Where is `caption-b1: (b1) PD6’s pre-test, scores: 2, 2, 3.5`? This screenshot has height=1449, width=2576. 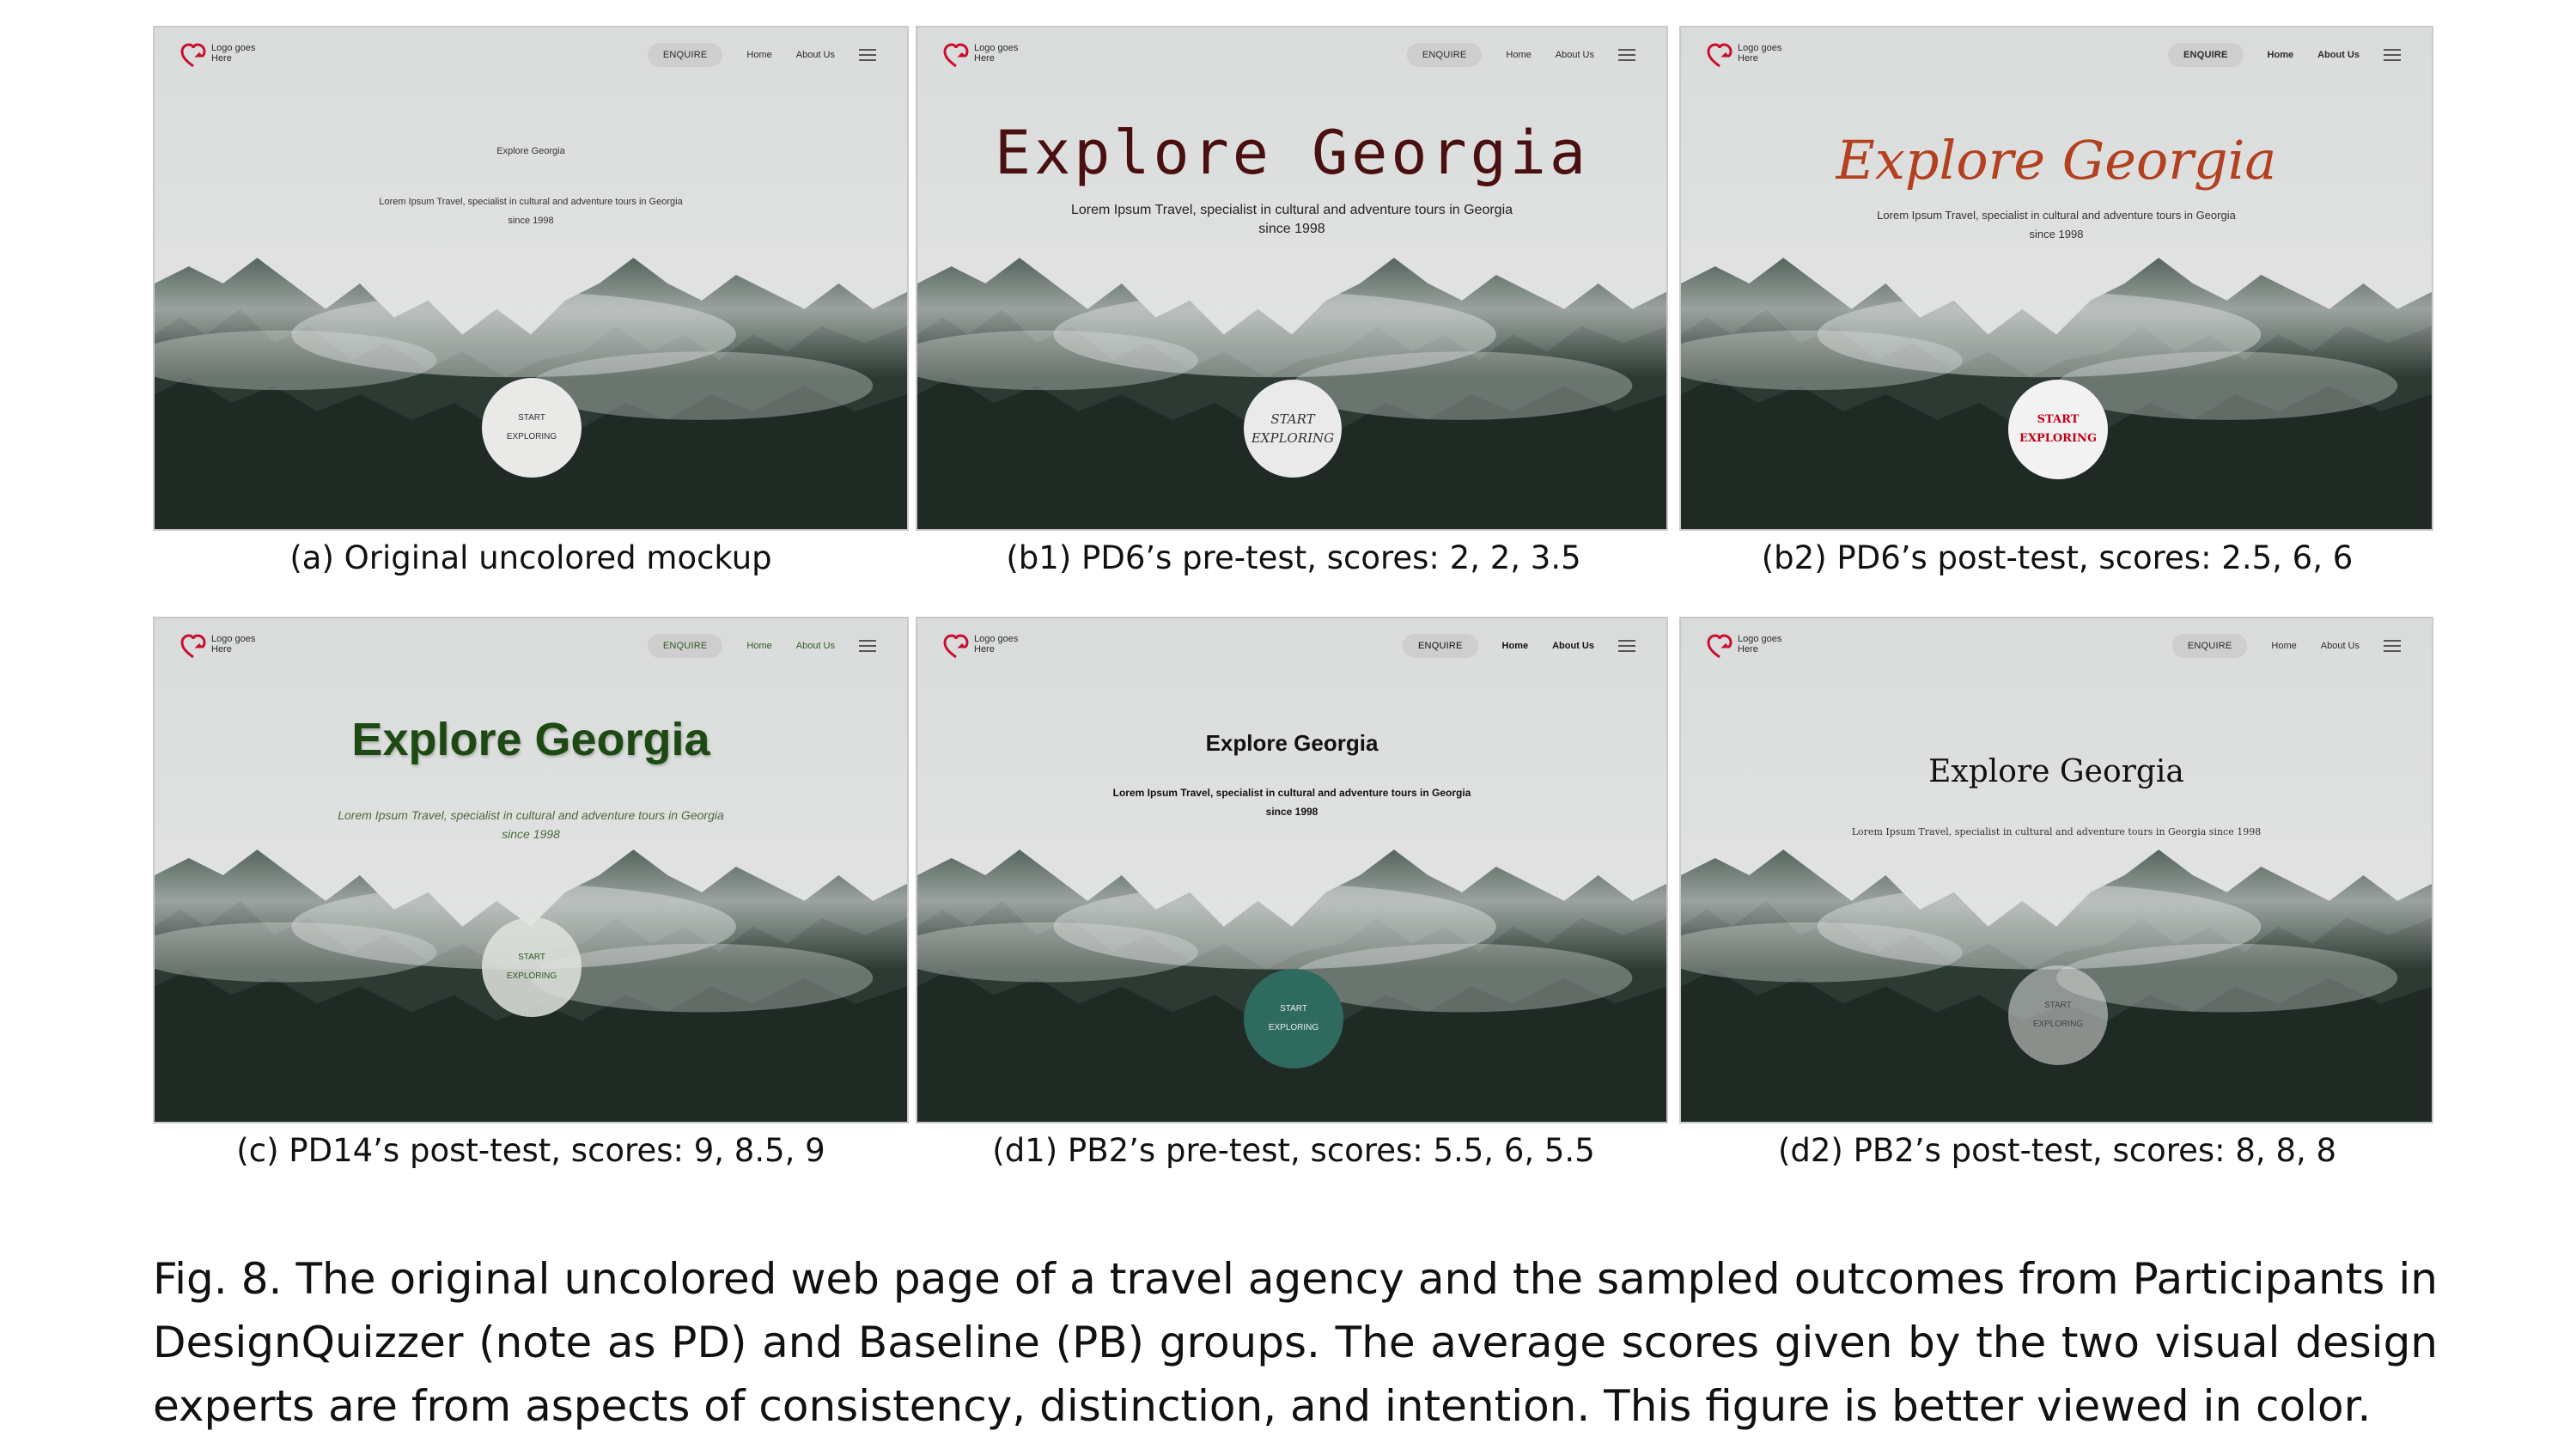
caption-b1: (b1) PD6’s pre-test, scores: 2, 2, 3.5 is located at coordinates (1293, 557).